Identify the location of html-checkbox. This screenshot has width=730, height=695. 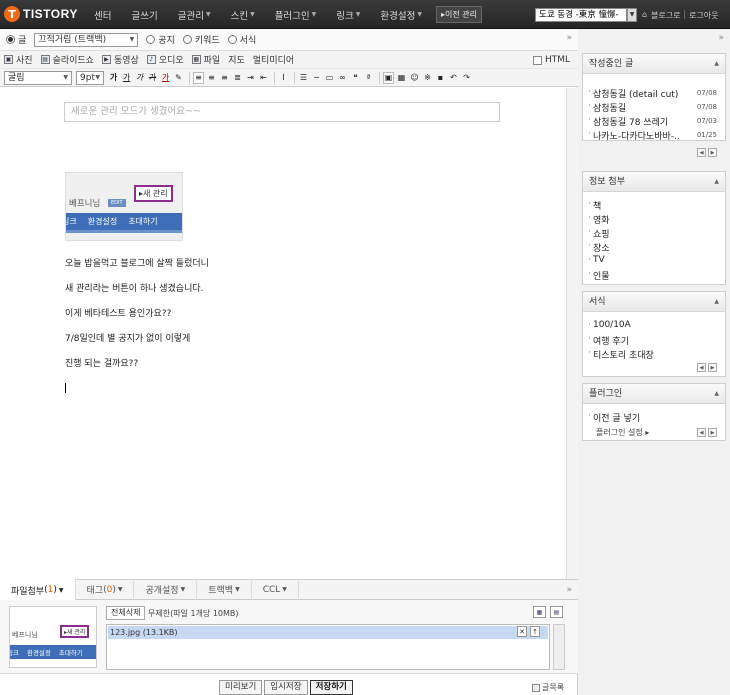
(537, 60).